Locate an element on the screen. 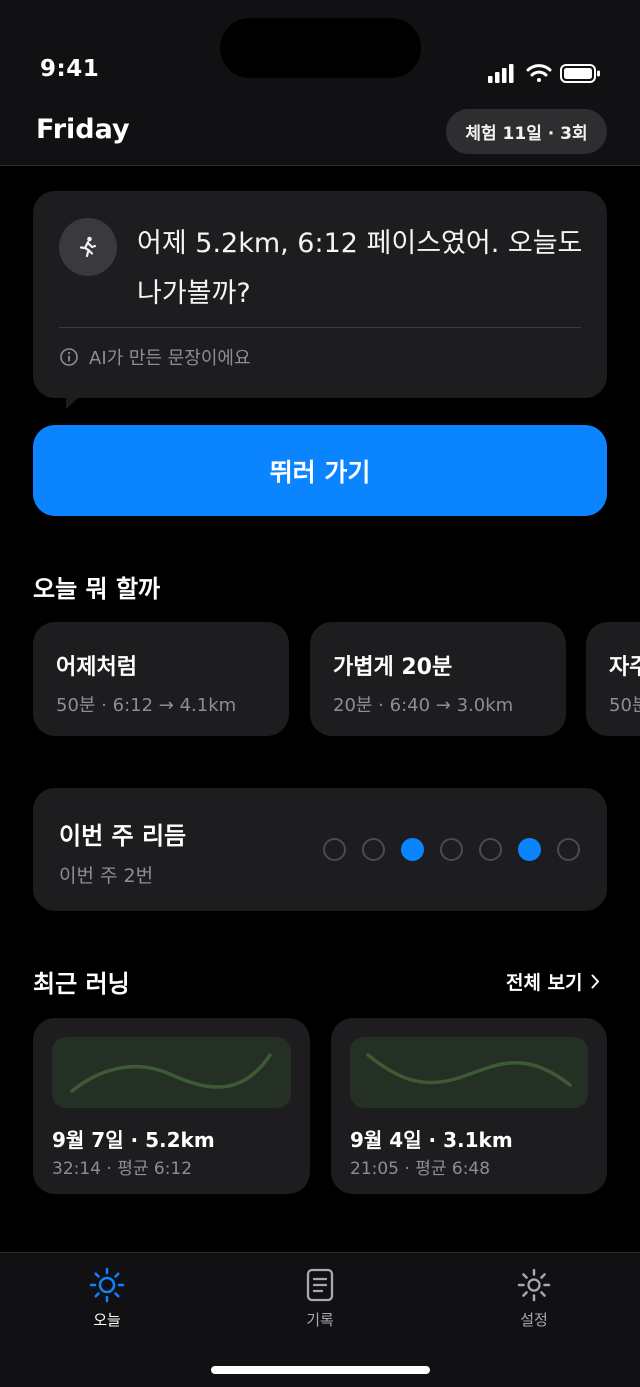 The width and height of the screenshot is (640, 1387). tab-label: 오늘 is located at coordinates (107, 1320).